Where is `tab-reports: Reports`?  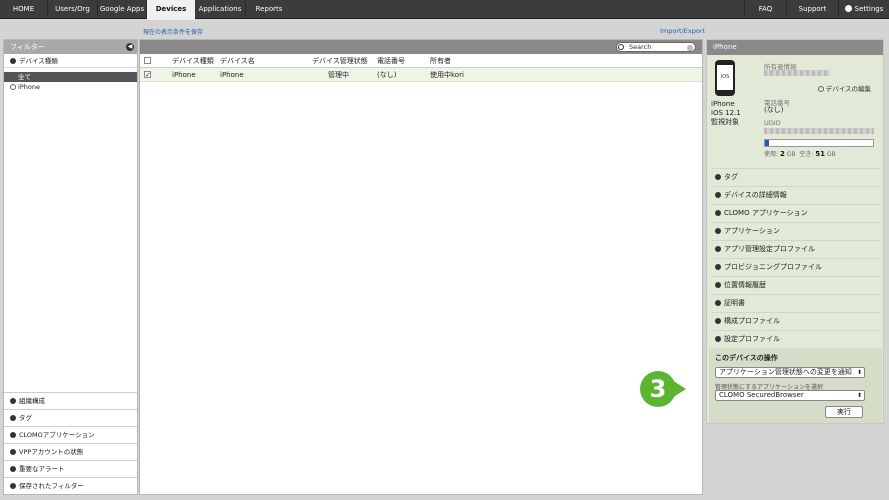
tab-reports: Reports is located at coordinates (269, 9).